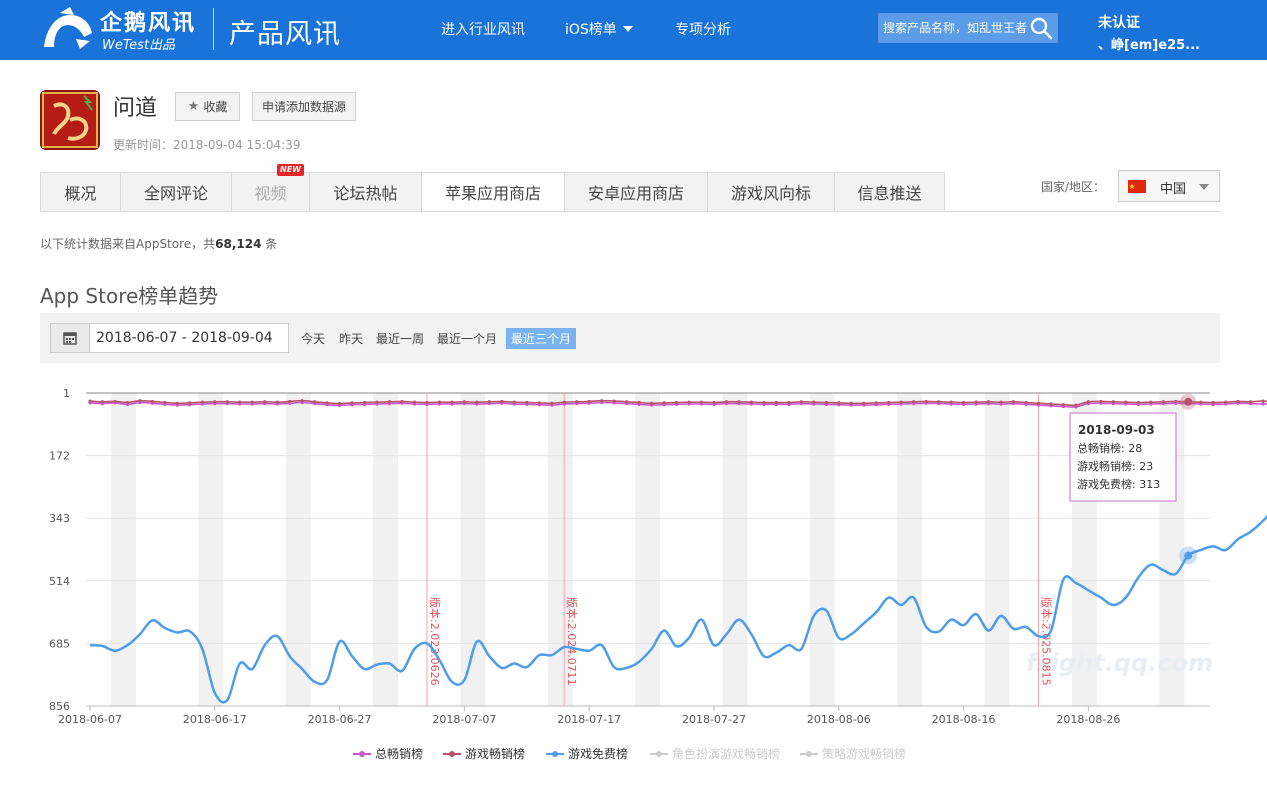 The image size is (1267, 796). What do you see at coordinates (66, 393) in the screenshot?
I see `y-tick-label: 1` at bounding box center [66, 393].